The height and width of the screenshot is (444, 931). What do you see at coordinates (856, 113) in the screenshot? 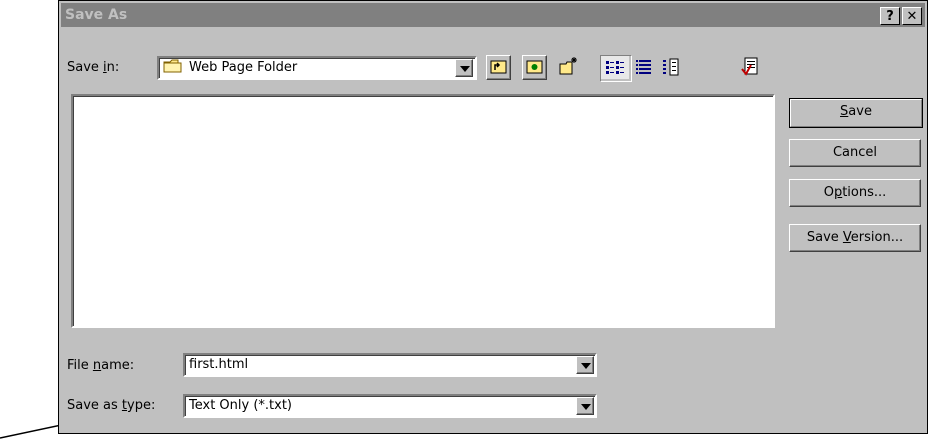
I see `save-button: Save` at bounding box center [856, 113].